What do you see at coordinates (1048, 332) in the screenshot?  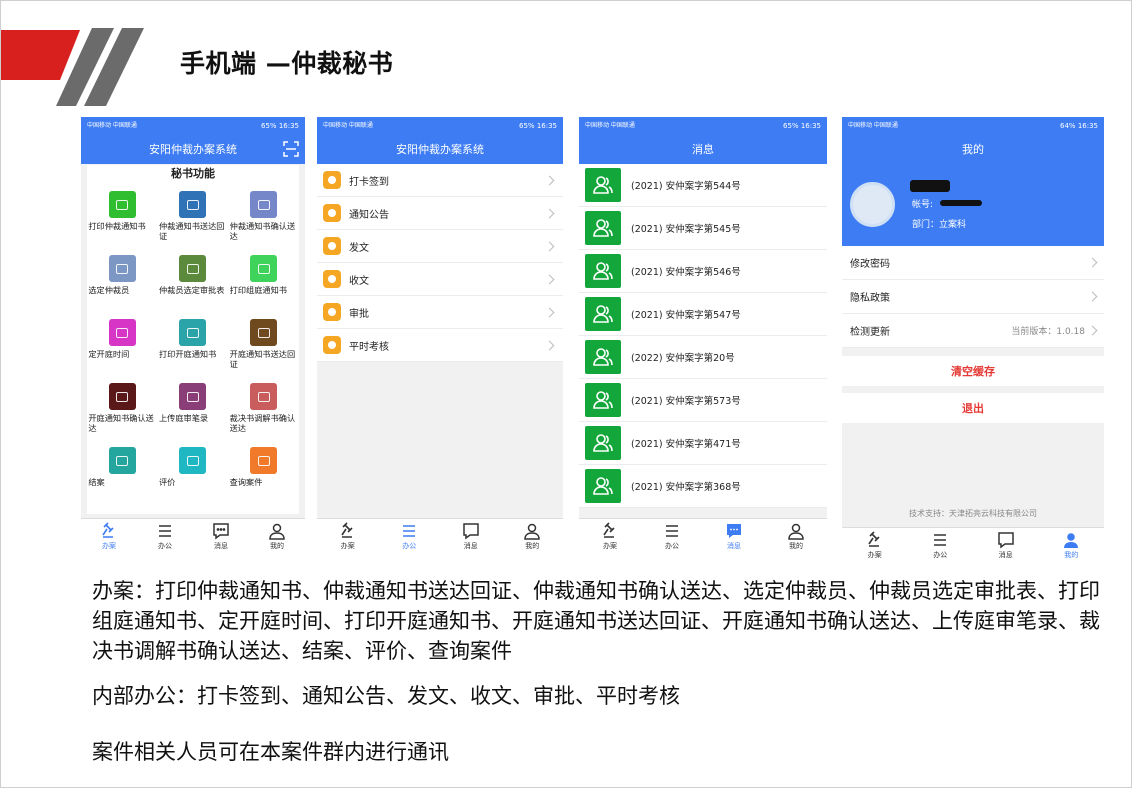 I see `version-text: 当前版本：1.0.18` at bounding box center [1048, 332].